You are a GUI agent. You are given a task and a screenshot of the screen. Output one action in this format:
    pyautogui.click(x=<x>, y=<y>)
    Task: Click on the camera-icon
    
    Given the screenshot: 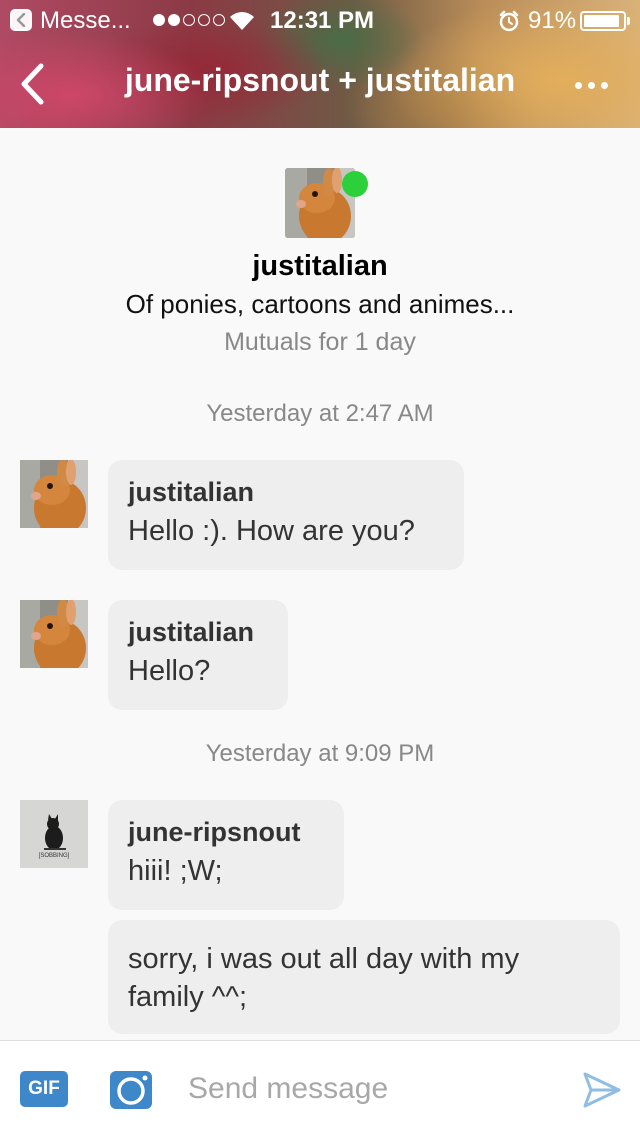 What is the action you would take?
    pyautogui.click(x=131, y=1090)
    